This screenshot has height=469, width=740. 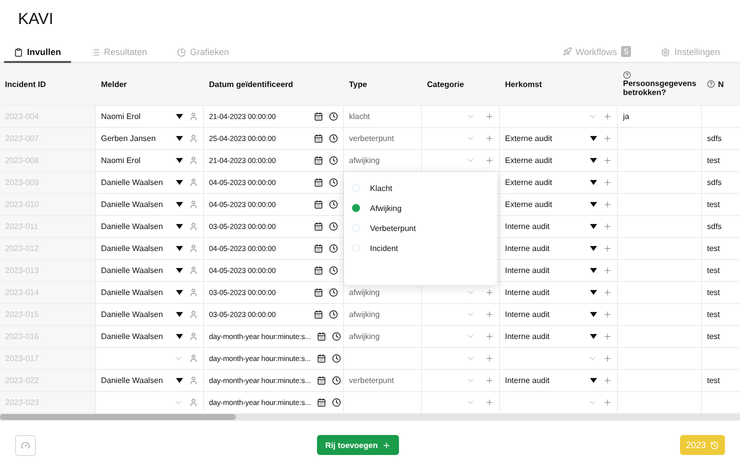 What do you see at coordinates (118, 417) in the screenshot?
I see `scrollbar-thumb` at bounding box center [118, 417].